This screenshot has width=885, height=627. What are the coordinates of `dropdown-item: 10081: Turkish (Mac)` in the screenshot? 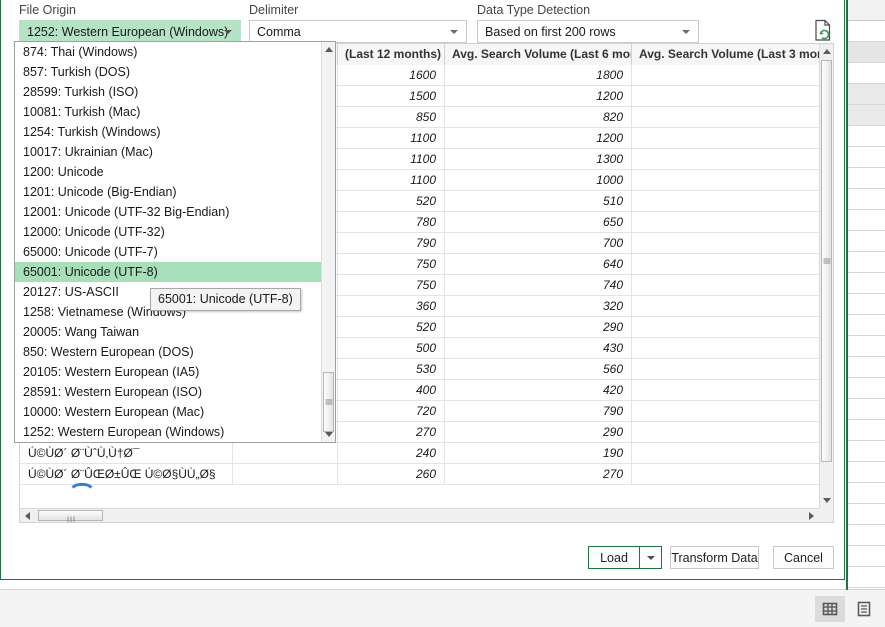 It's located at (168, 112).